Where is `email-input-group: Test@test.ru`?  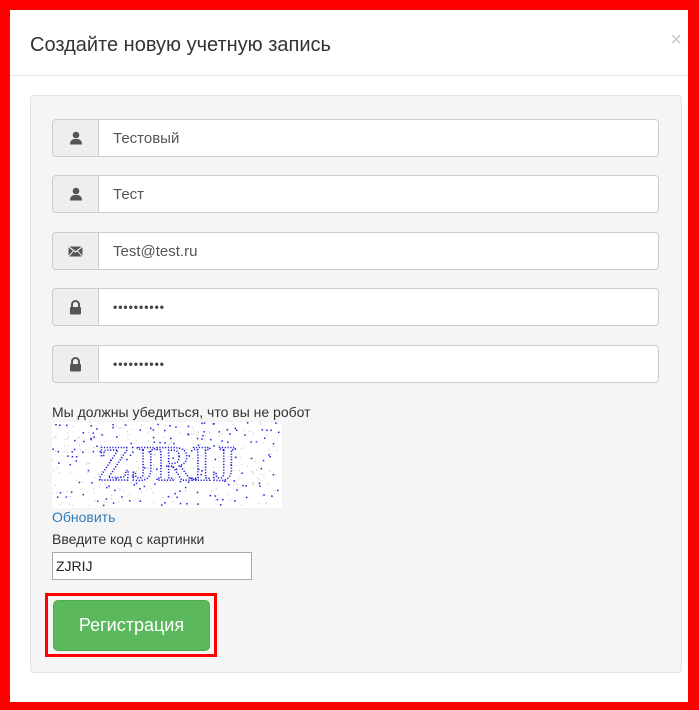 email-input-group: Test@test.ru is located at coordinates (355, 251).